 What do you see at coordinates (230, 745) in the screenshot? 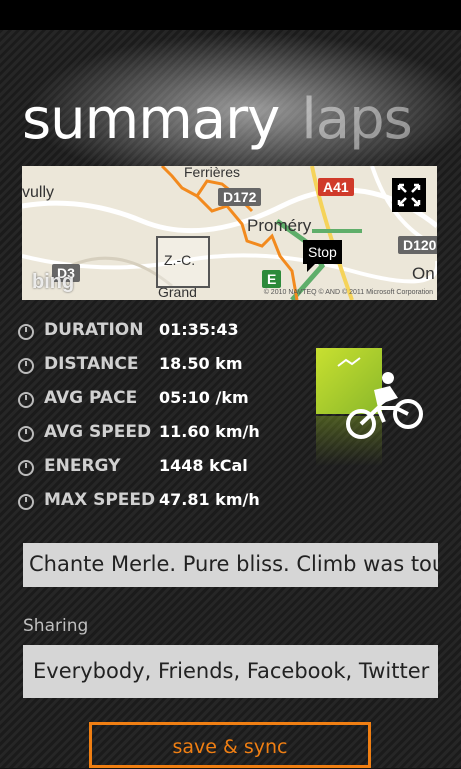
I see `save-sync-button: save & sync` at bounding box center [230, 745].